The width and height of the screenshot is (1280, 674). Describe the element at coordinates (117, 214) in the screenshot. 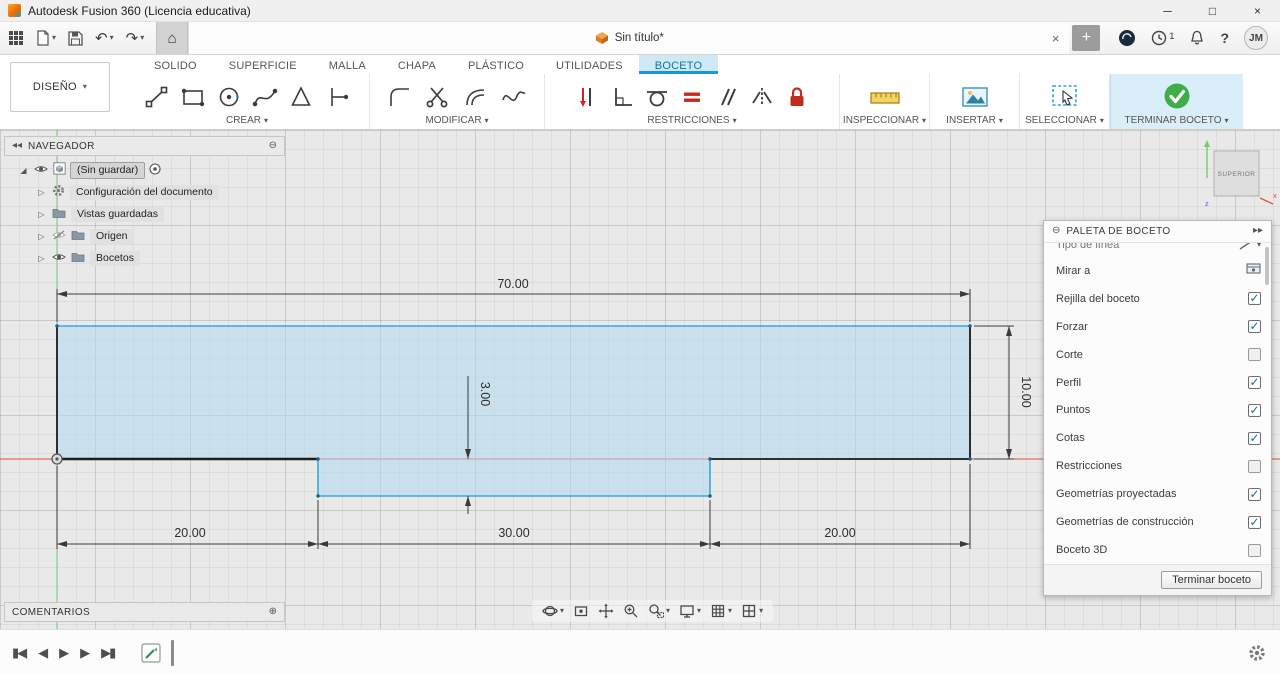

I see `tree-item-label: Vistas guardadas` at that location.